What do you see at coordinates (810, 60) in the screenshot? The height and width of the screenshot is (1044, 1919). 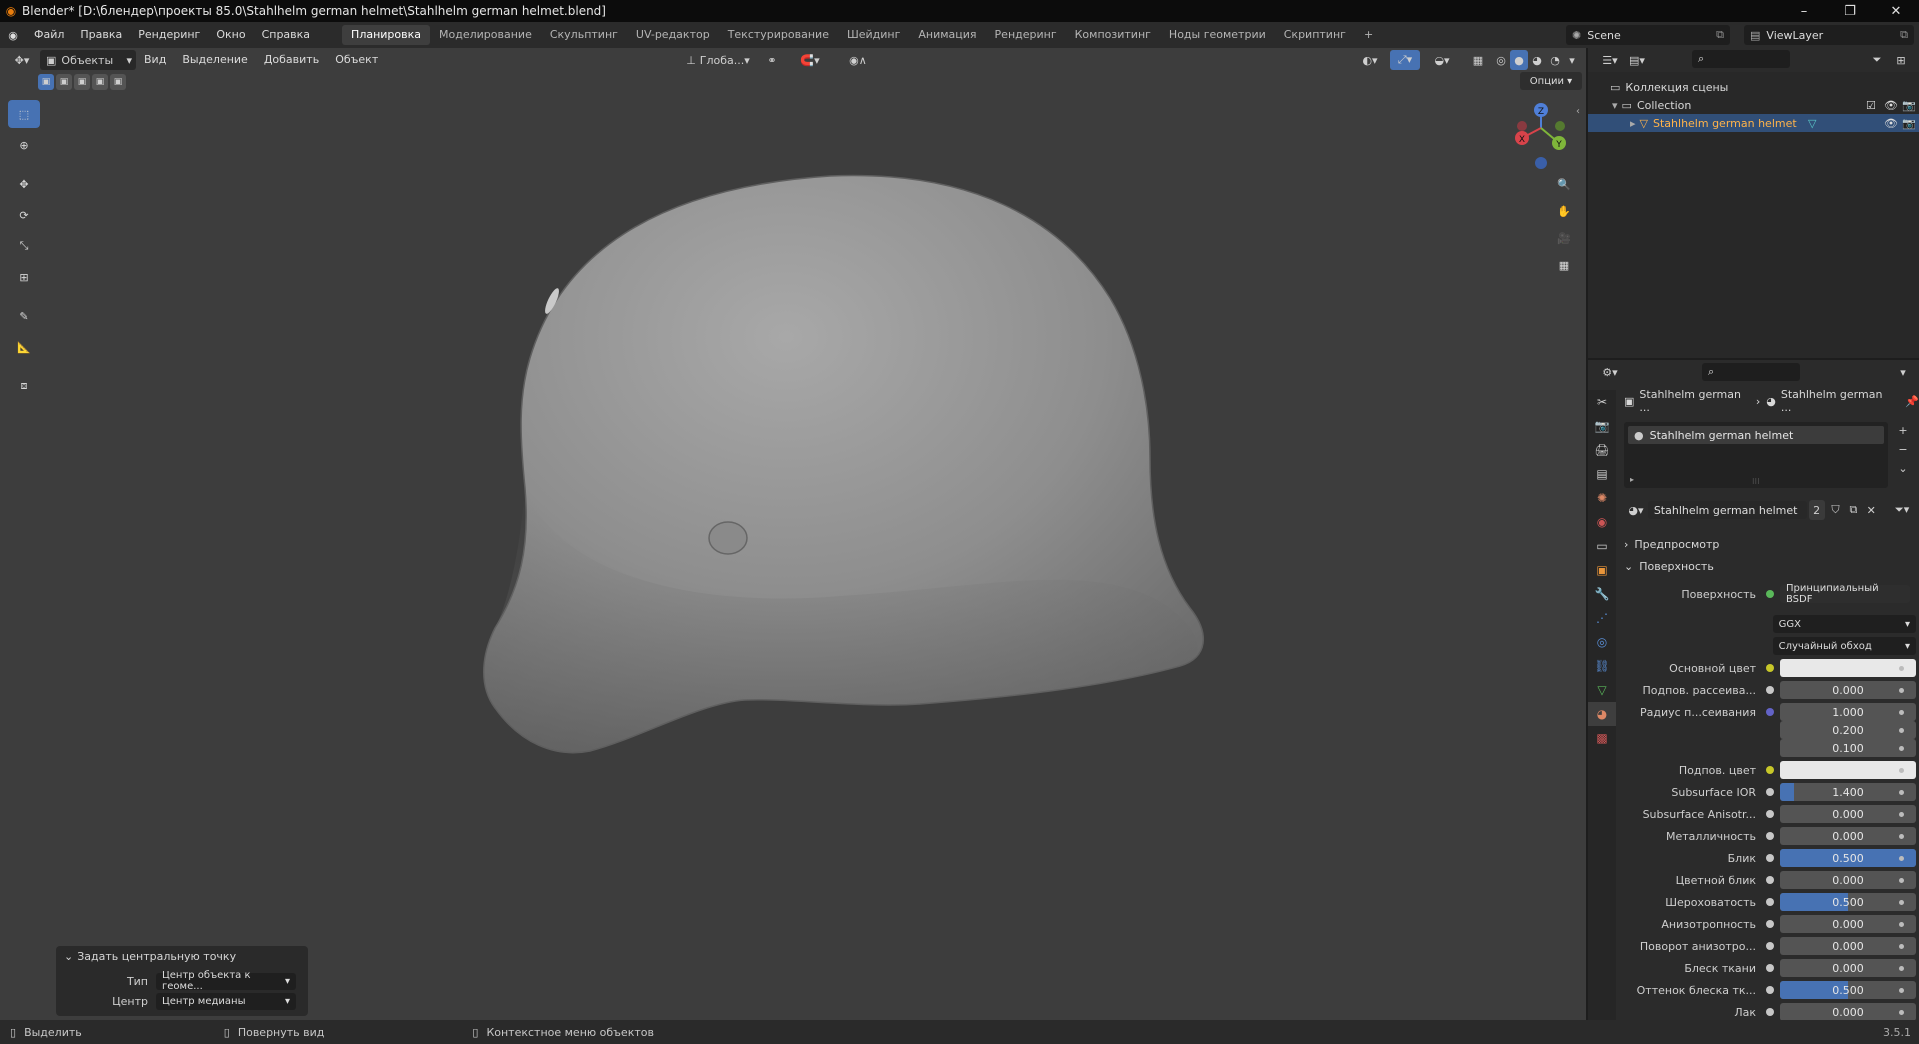 I see `snap-toggle-icon: 🧲▾` at bounding box center [810, 60].